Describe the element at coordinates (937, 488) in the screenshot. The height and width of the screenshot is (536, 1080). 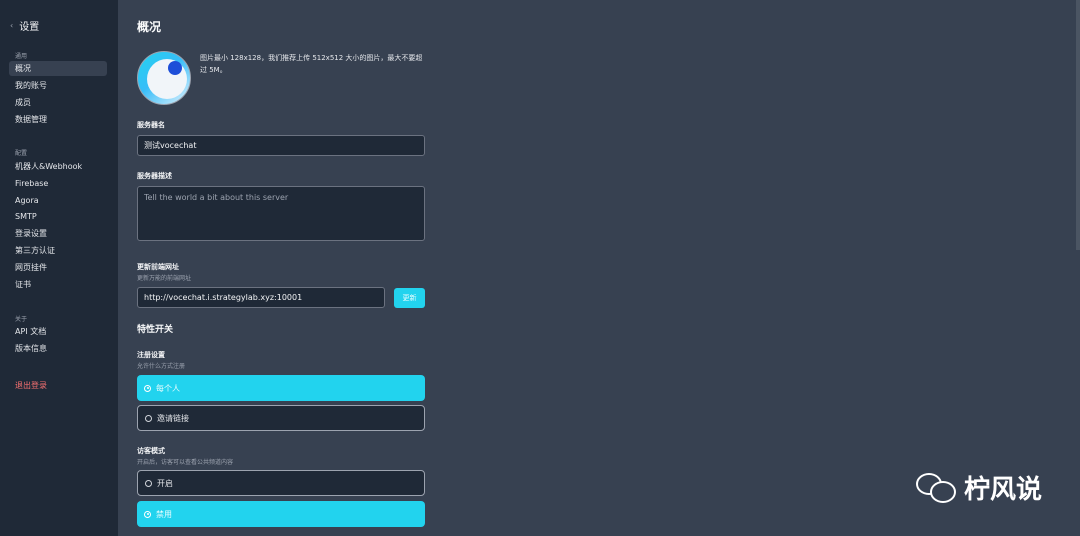
I see `wechat-icon` at that location.